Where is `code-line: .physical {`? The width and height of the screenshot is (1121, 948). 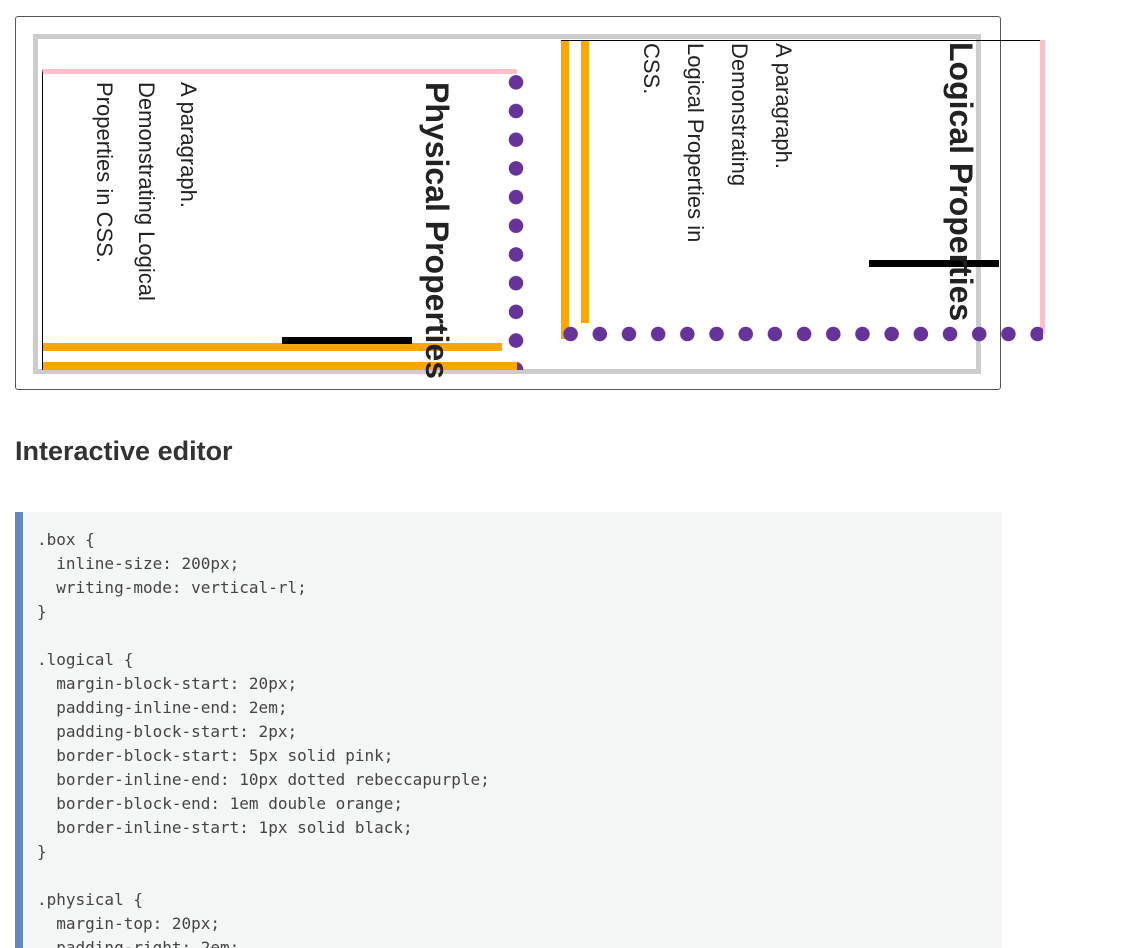 code-line: .physical { is located at coordinates (519, 900).